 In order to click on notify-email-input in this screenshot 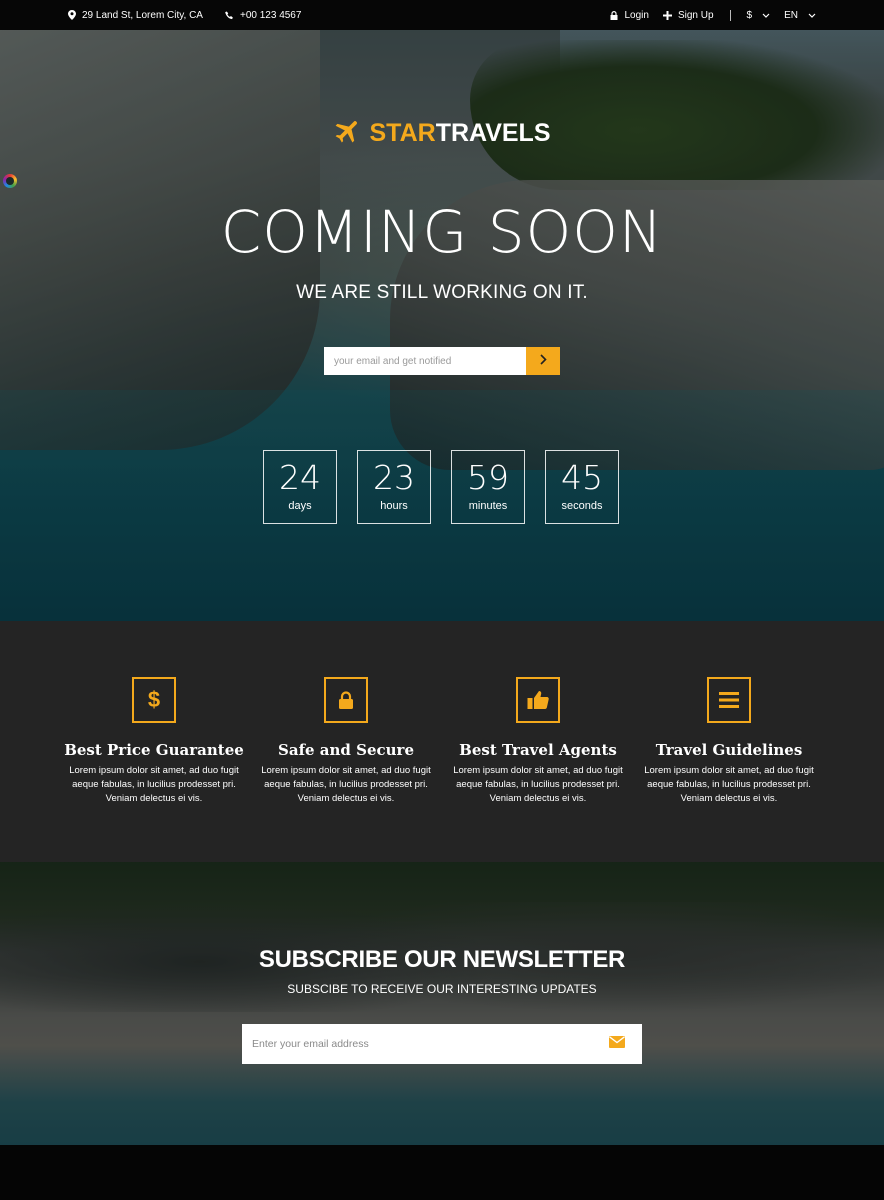, I will do `click(425, 361)`.